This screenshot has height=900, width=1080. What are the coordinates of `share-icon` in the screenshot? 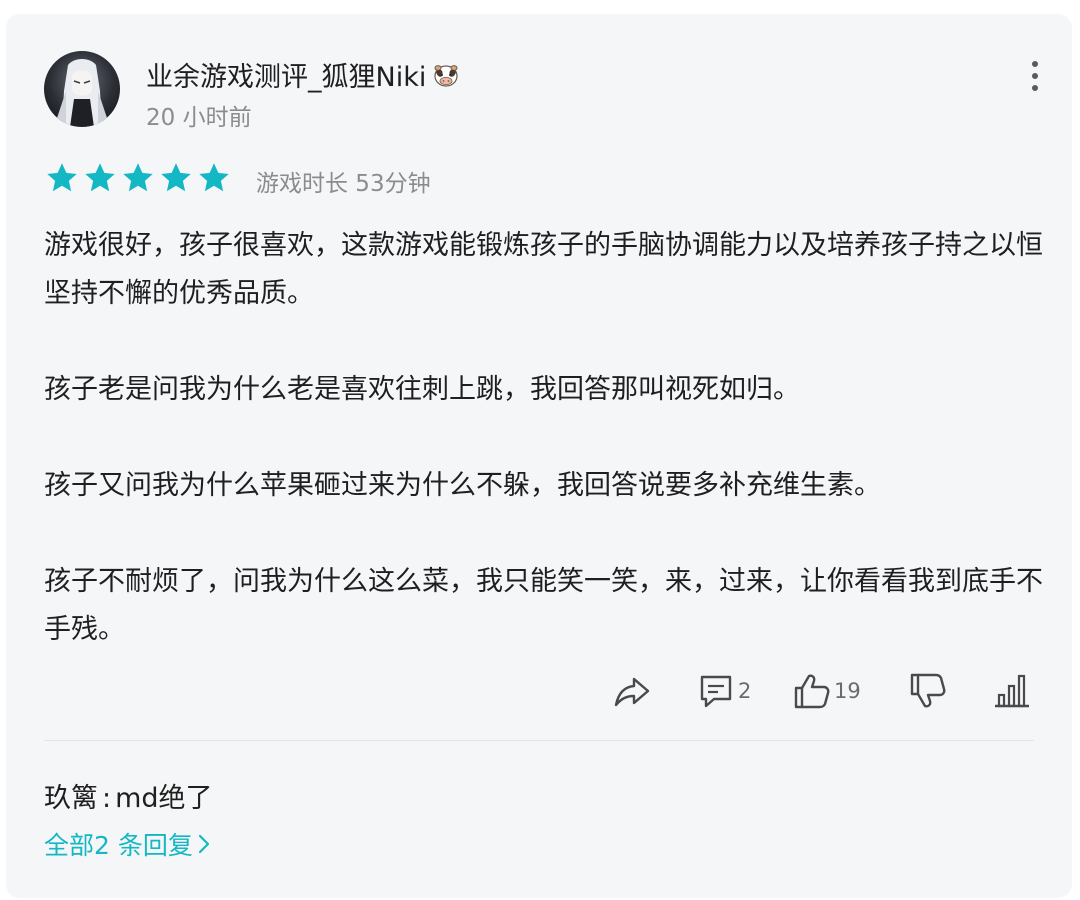 It's located at (632, 692).